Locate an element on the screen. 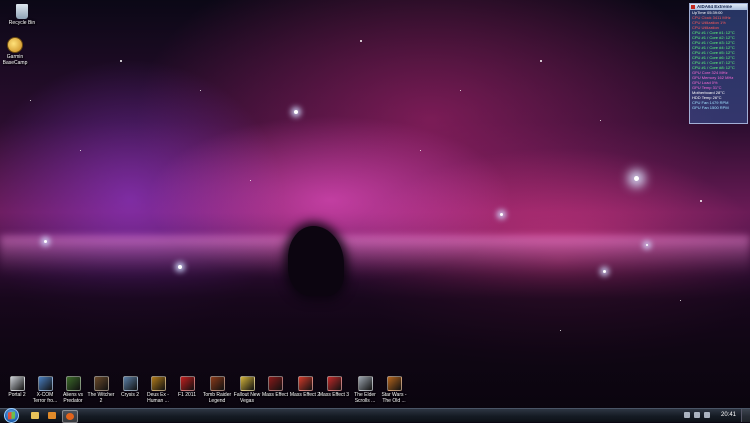  media-player-icon is located at coordinates (52, 415).